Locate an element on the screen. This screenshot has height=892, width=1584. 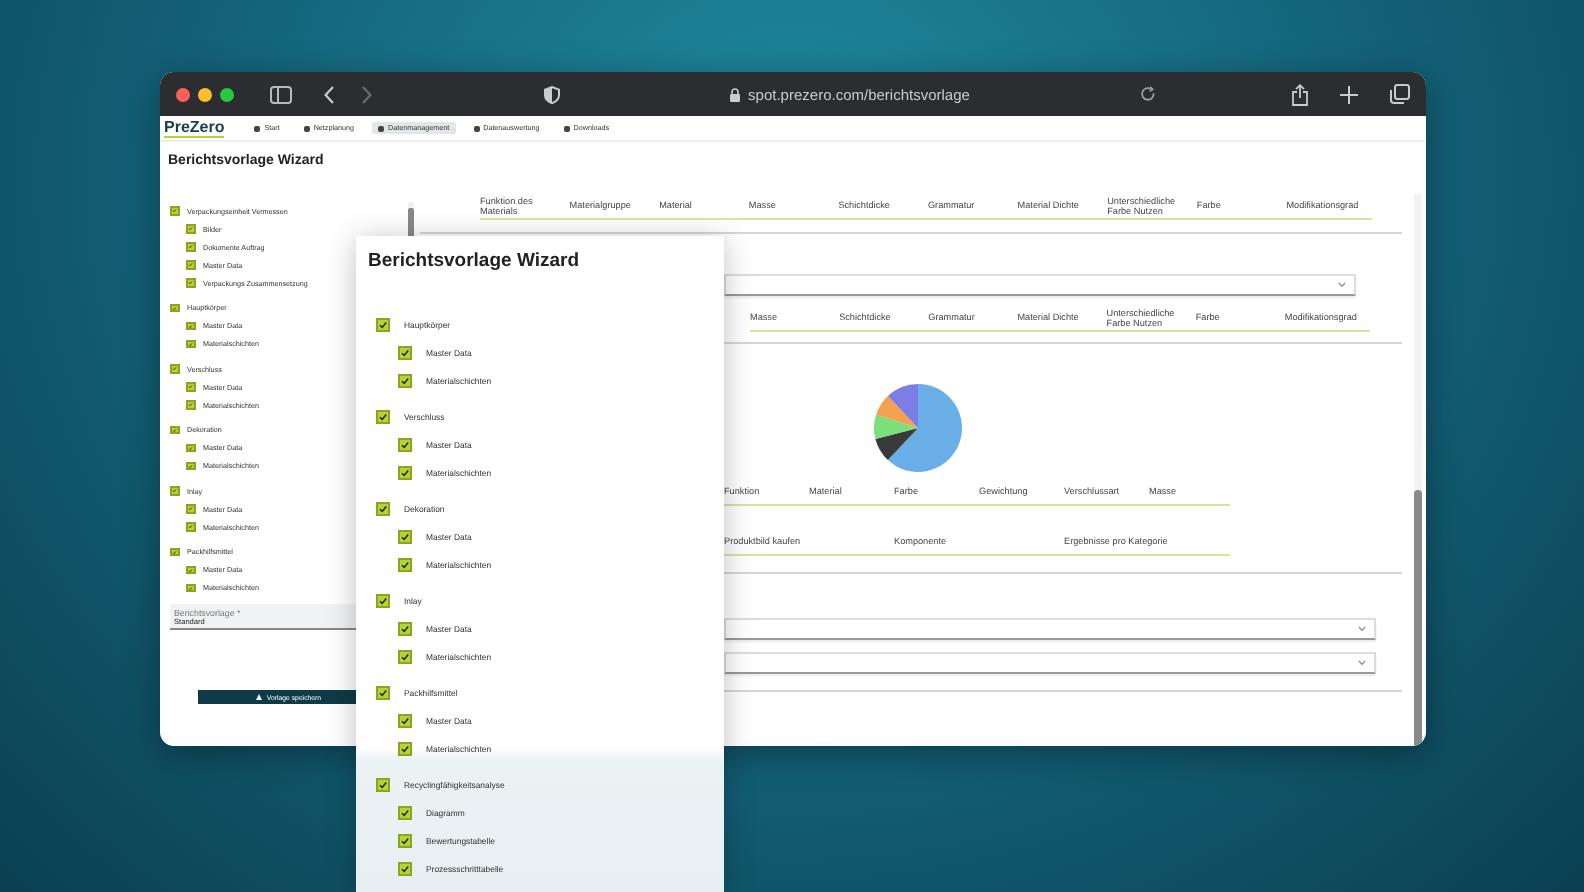
scrollbar is located at coordinates (1418, 470).